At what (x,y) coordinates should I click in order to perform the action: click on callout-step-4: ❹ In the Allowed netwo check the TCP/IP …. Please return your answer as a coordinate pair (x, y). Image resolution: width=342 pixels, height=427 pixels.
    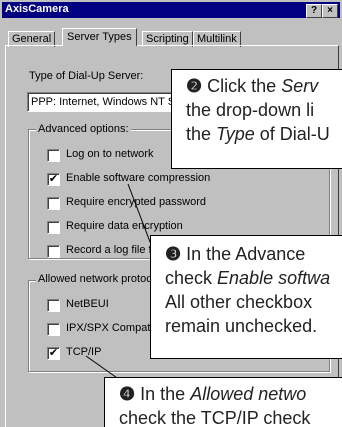
    Looking at the image, I should click on (223, 402).